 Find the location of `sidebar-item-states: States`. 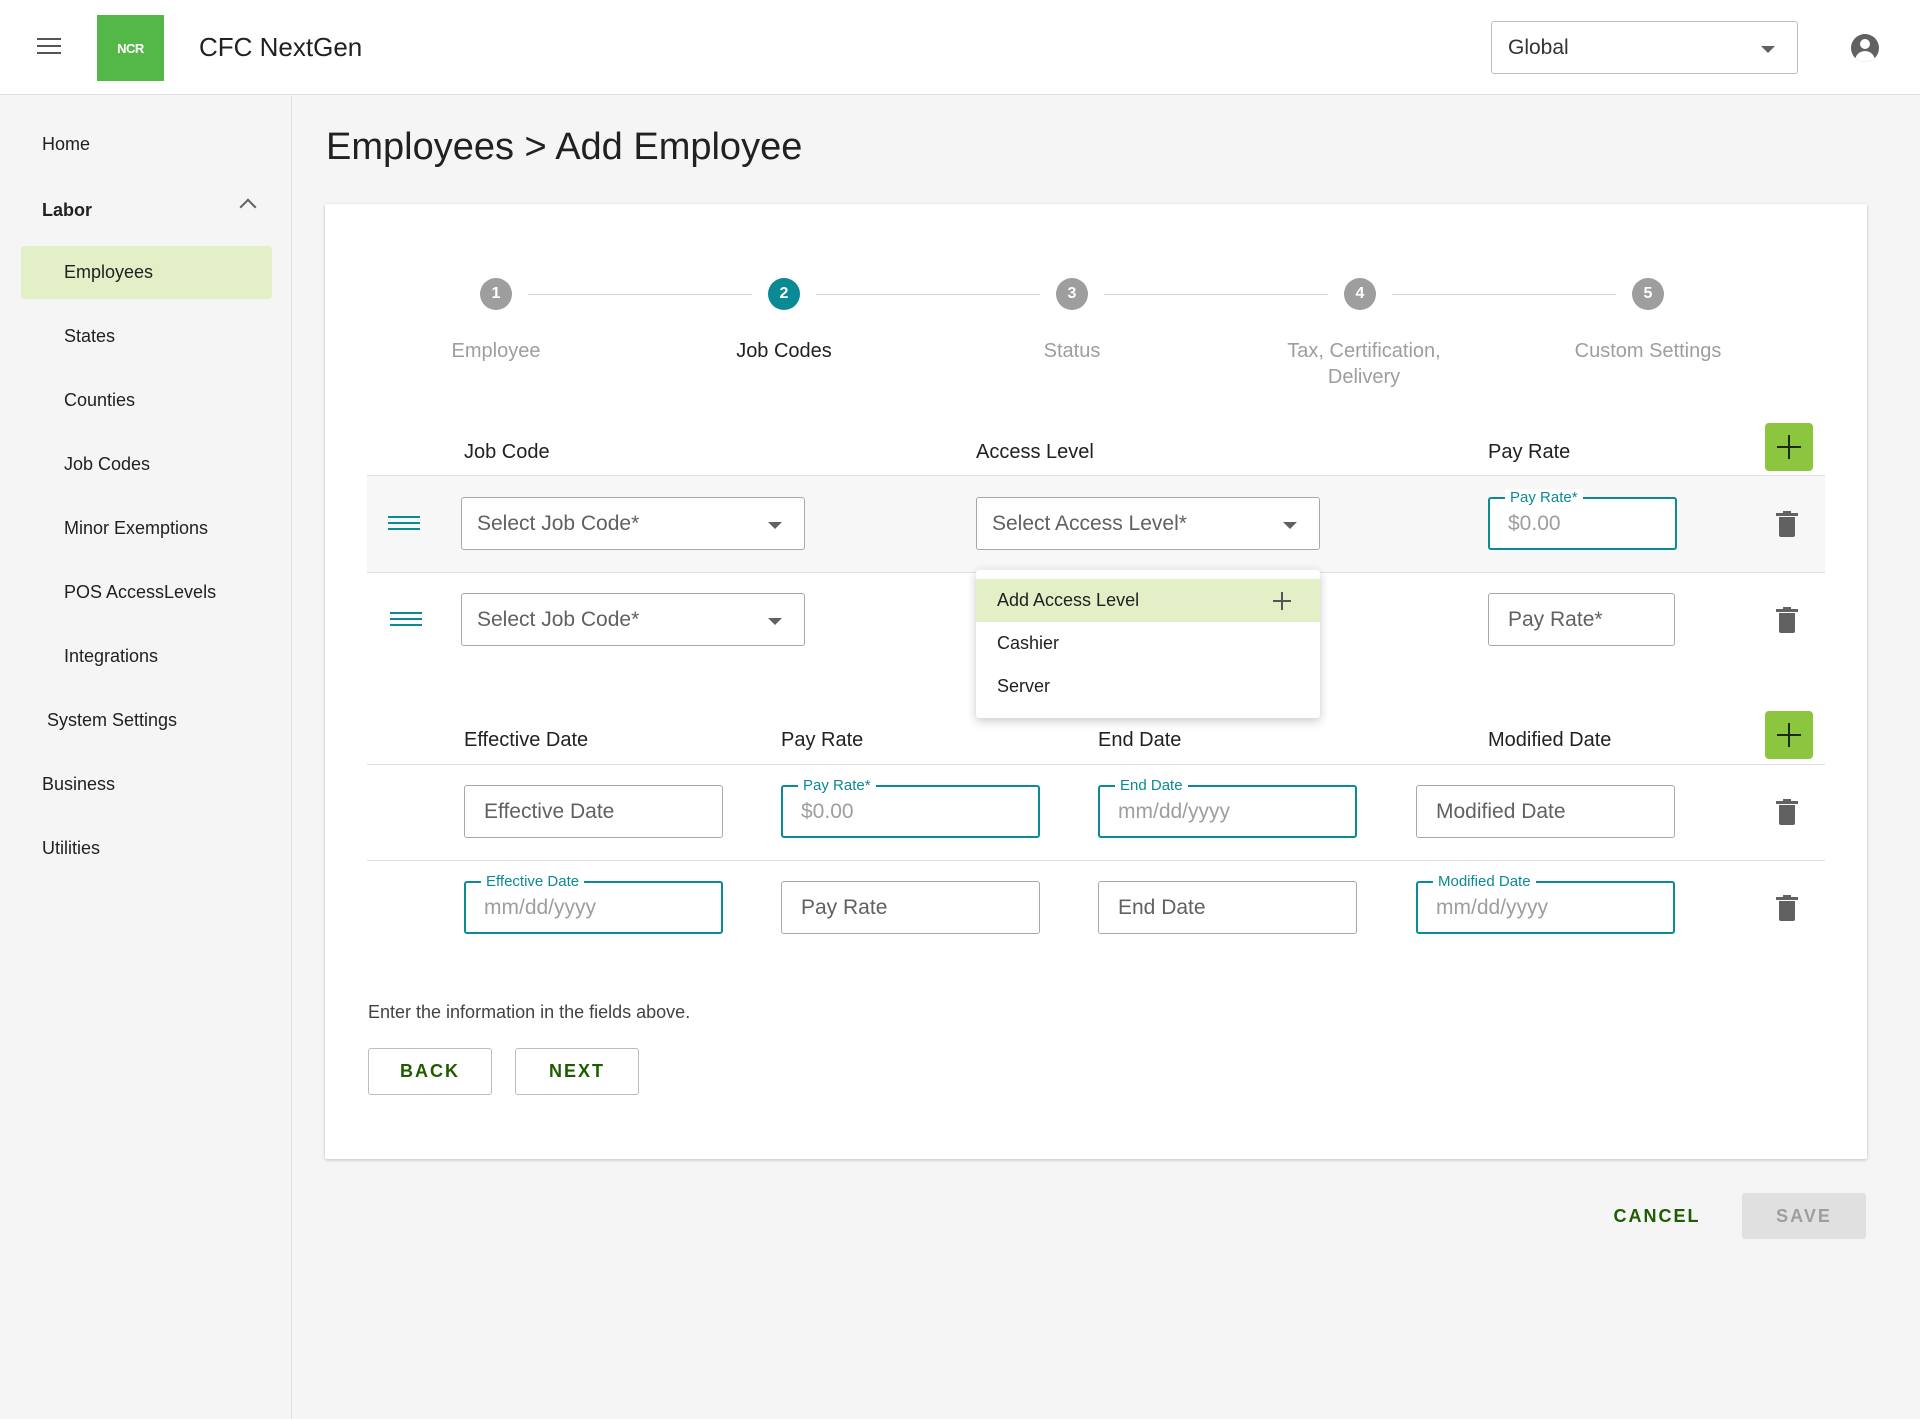

sidebar-item-states: States is located at coordinates (89, 336).